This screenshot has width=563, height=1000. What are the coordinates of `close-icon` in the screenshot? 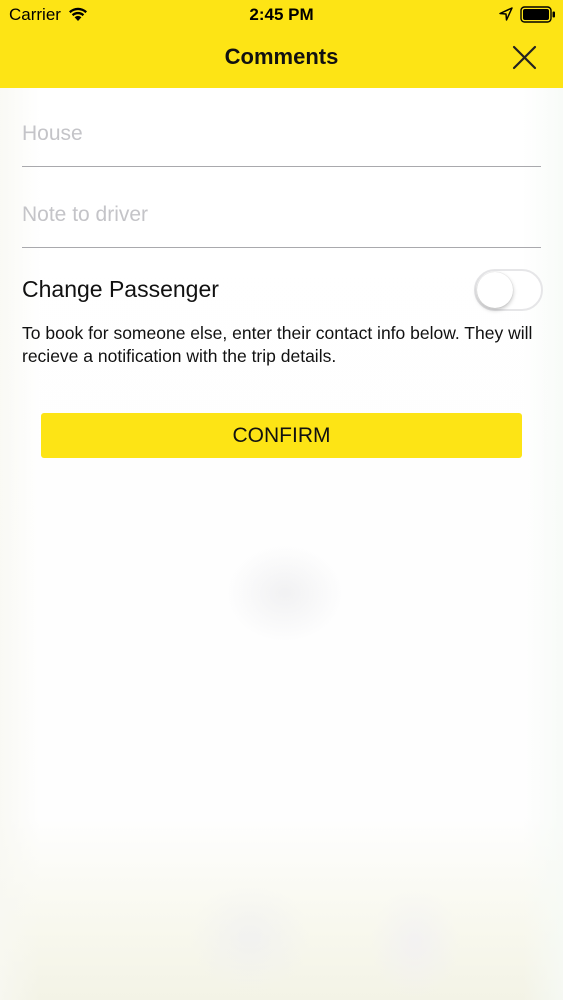 It's located at (524, 57).